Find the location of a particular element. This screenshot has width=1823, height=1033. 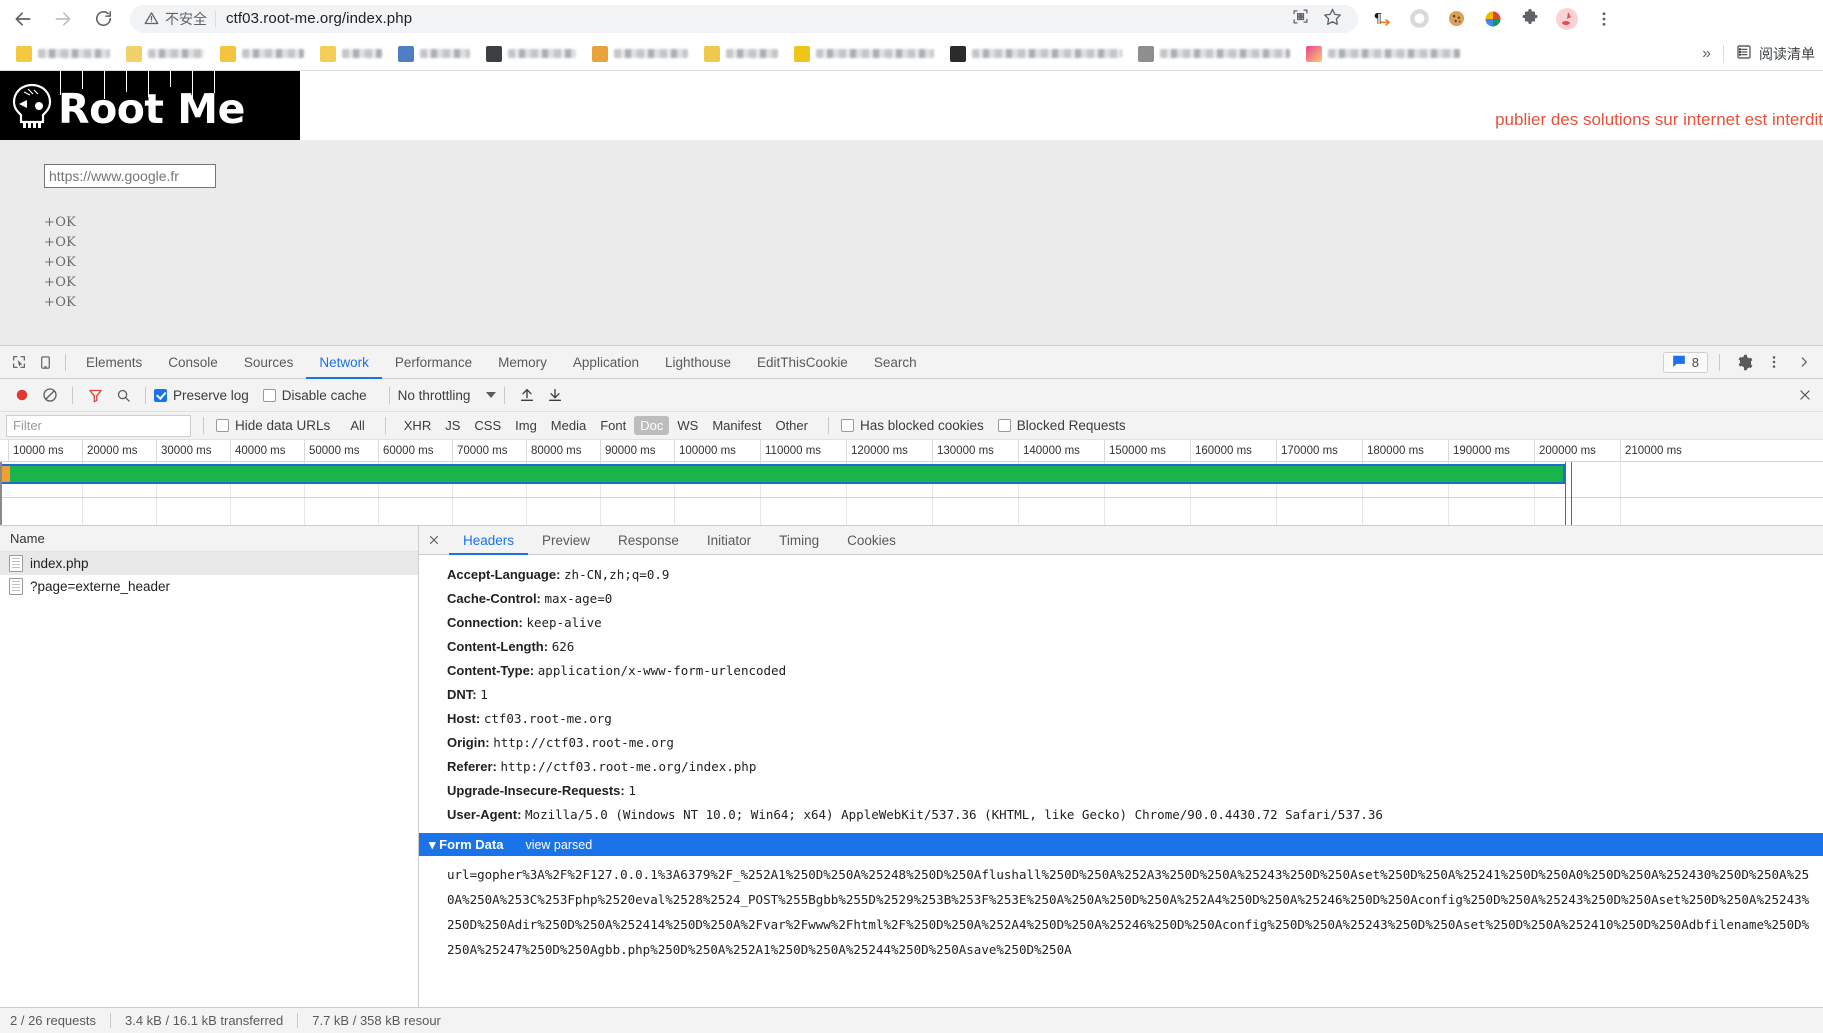

disable-cache-checkbox: Disable cache is located at coordinates (314, 395).